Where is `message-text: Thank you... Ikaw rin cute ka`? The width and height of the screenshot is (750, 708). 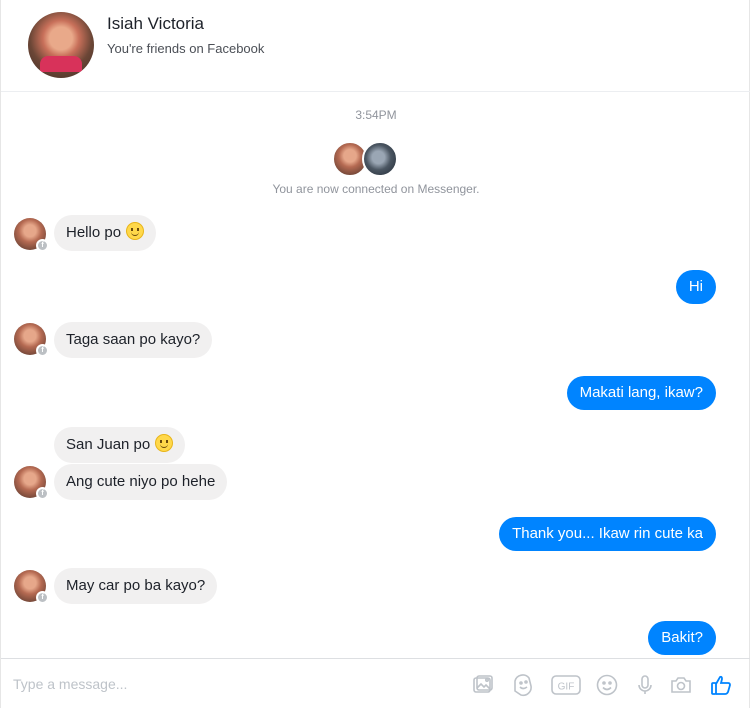 message-text: Thank you... Ikaw rin cute ka is located at coordinates (607, 533).